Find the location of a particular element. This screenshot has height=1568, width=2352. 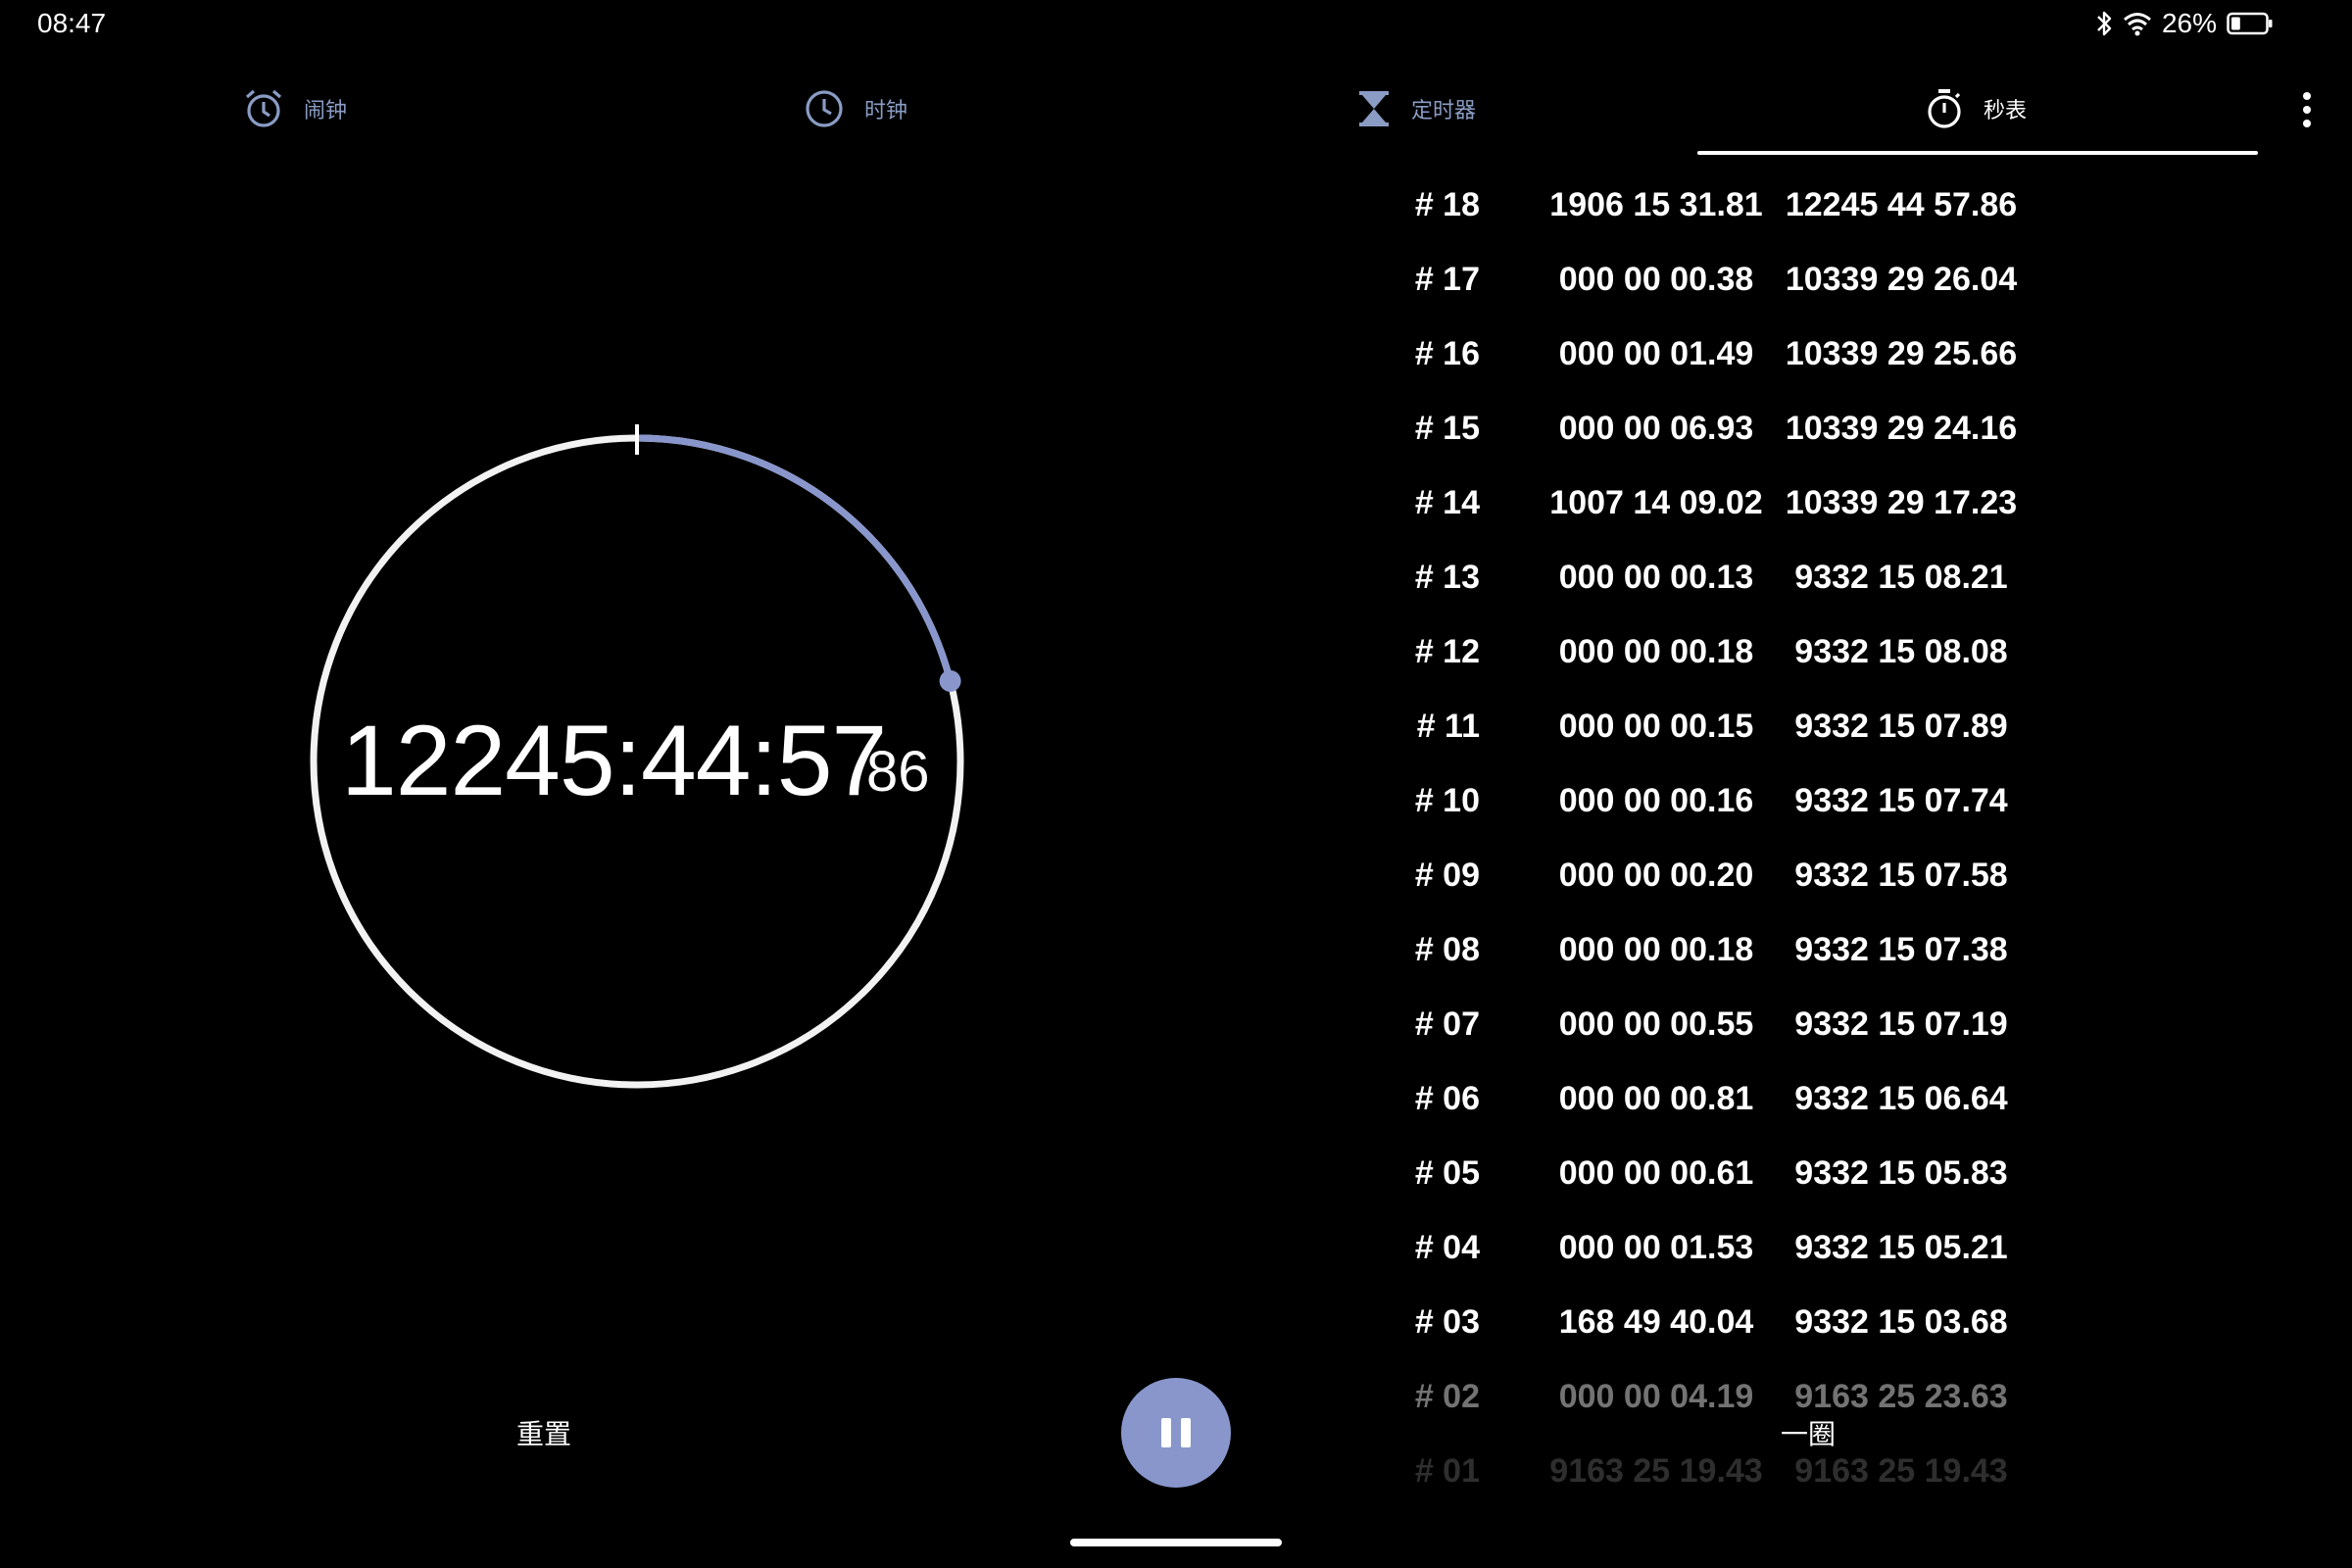

lap-number: # 03 is located at coordinates (1447, 1322).